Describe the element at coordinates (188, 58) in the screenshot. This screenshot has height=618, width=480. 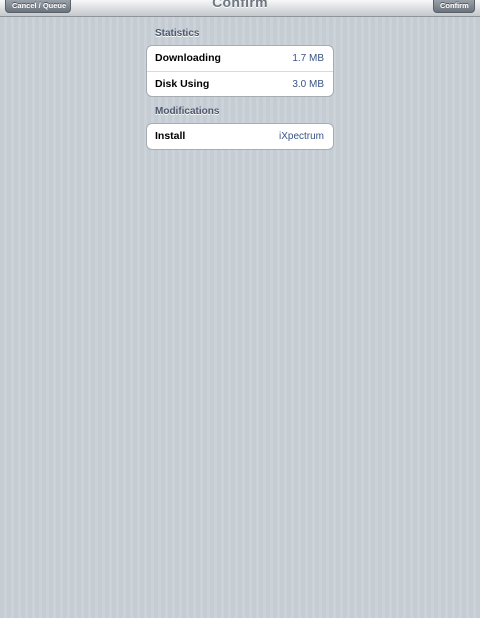
I see `downloading-label: Downloading` at that location.